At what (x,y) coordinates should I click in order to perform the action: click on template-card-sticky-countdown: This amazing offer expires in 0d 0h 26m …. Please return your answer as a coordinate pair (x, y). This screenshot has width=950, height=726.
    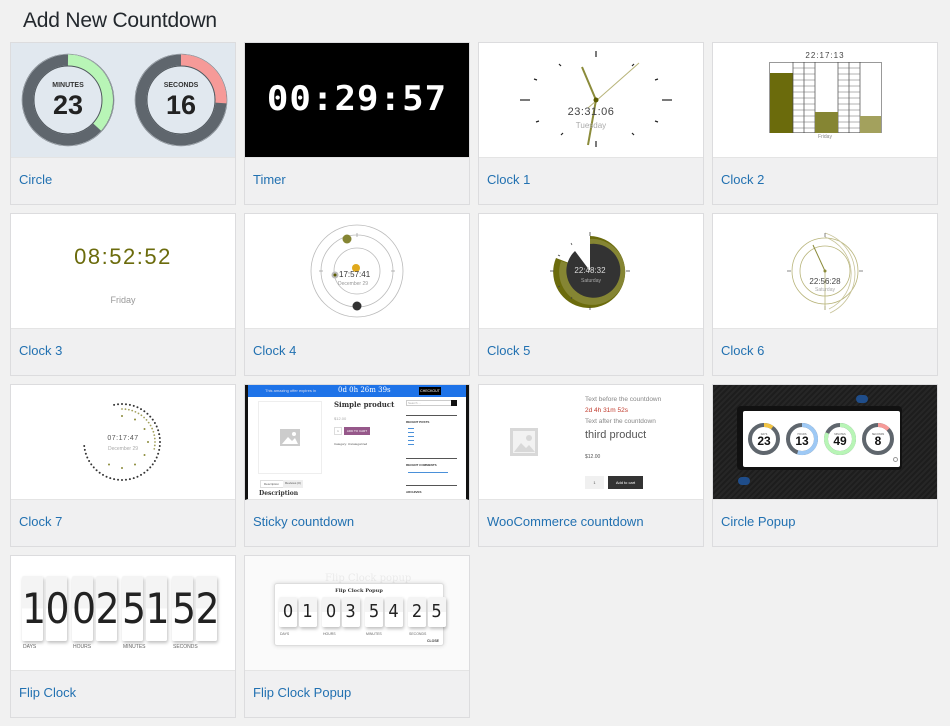
    Looking at the image, I should click on (357, 465).